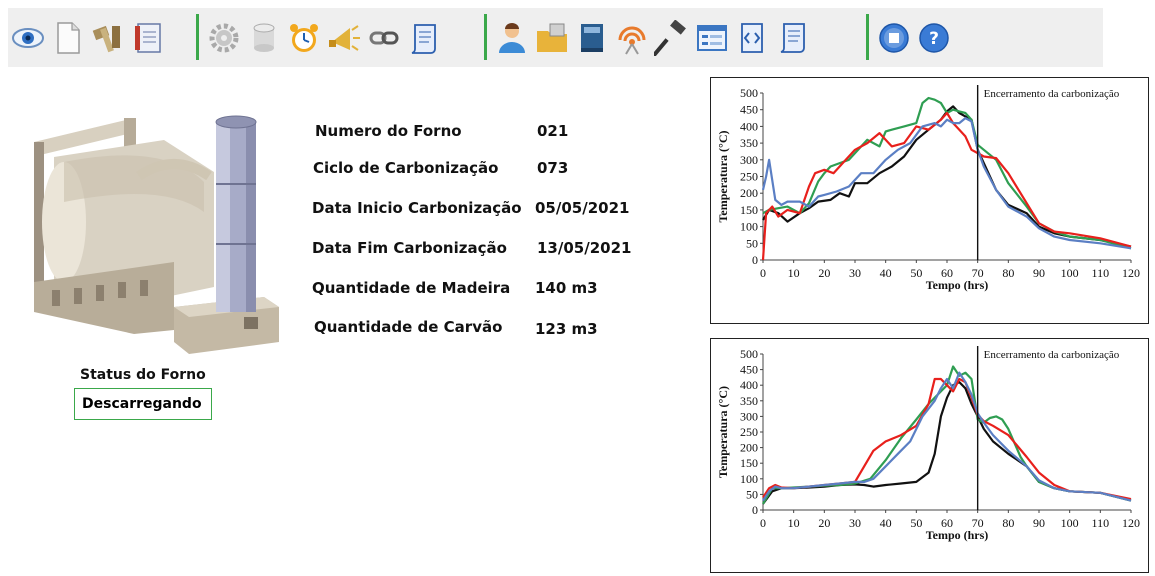 The image size is (1155, 576). Describe the element at coordinates (749, 370) in the screenshot. I see `chart2-y-tick-label: 450` at that location.